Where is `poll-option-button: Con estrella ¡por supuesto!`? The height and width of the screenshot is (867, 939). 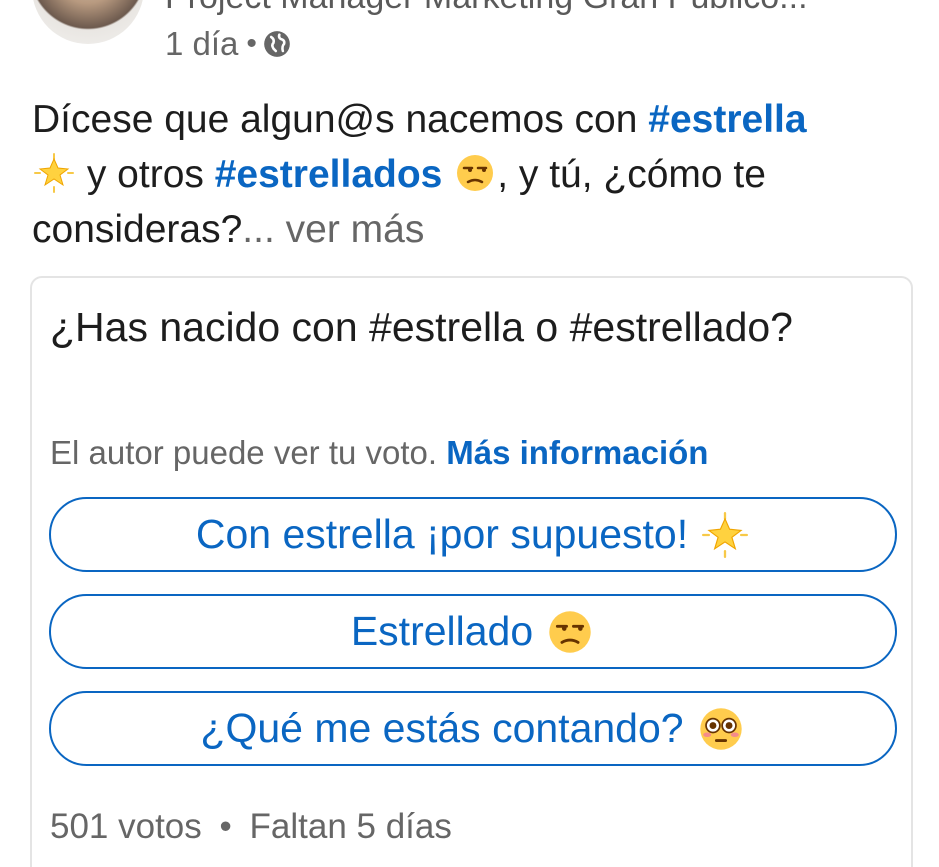
poll-option-button: Con estrella ¡por supuesto! is located at coordinates (473, 534).